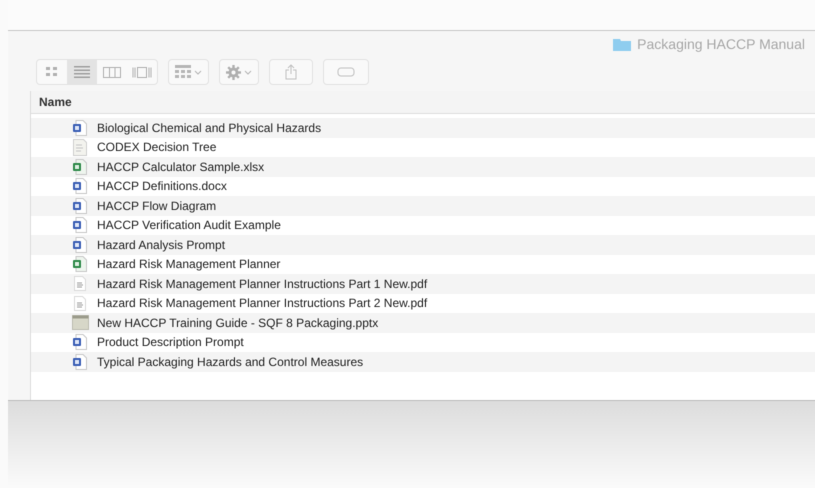 The width and height of the screenshot is (815, 488). What do you see at coordinates (55, 102) in the screenshot?
I see `column-header: Name` at bounding box center [55, 102].